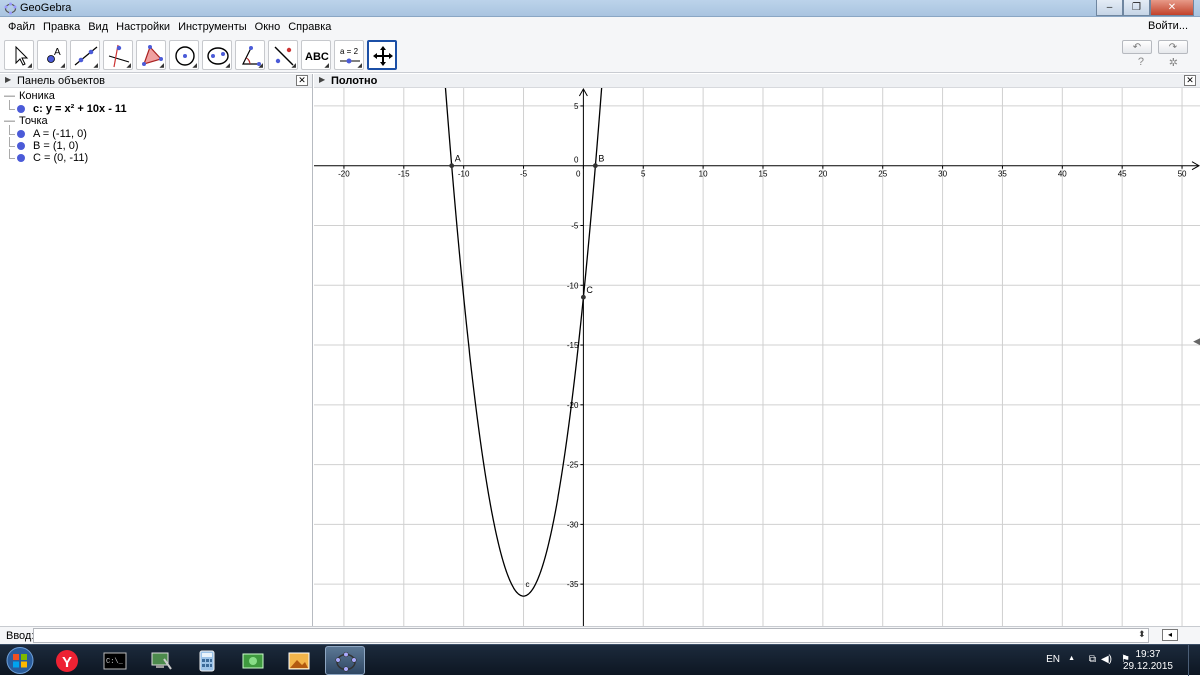  I want to click on object-definition: c: y = x² + 10x - 11, so click(80, 109).